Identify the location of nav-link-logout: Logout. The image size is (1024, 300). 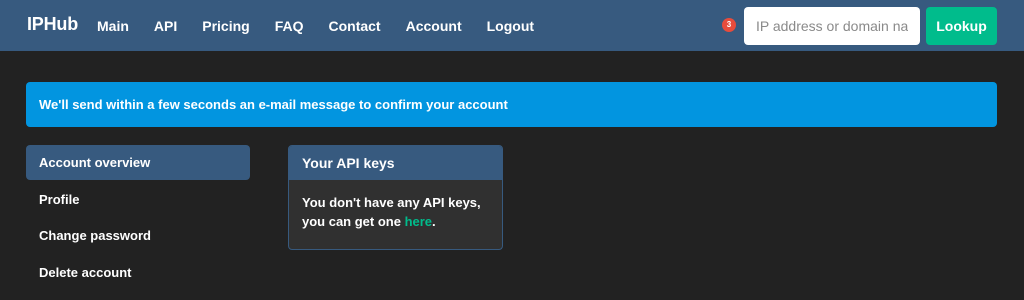
(510, 26).